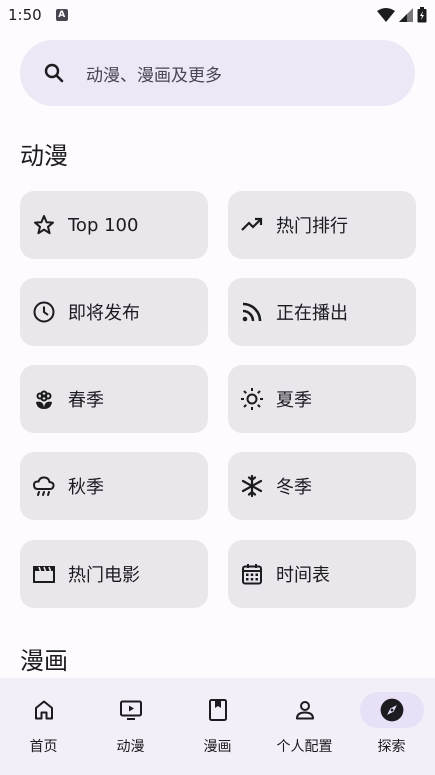 The width and height of the screenshot is (435, 775). I want to click on signal-icon, so click(406, 15).